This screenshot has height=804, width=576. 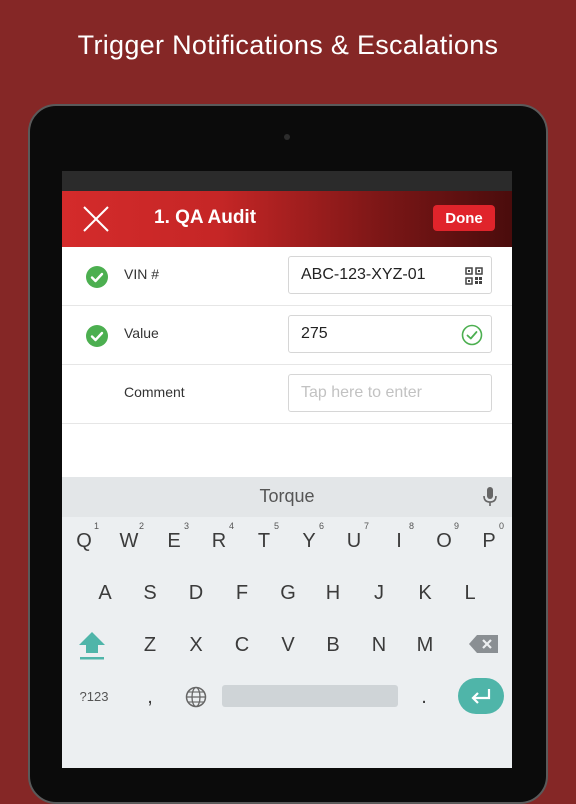 What do you see at coordinates (142, 526) in the screenshot?
I see `key-hint: 2` at bounding box center [142, 526].